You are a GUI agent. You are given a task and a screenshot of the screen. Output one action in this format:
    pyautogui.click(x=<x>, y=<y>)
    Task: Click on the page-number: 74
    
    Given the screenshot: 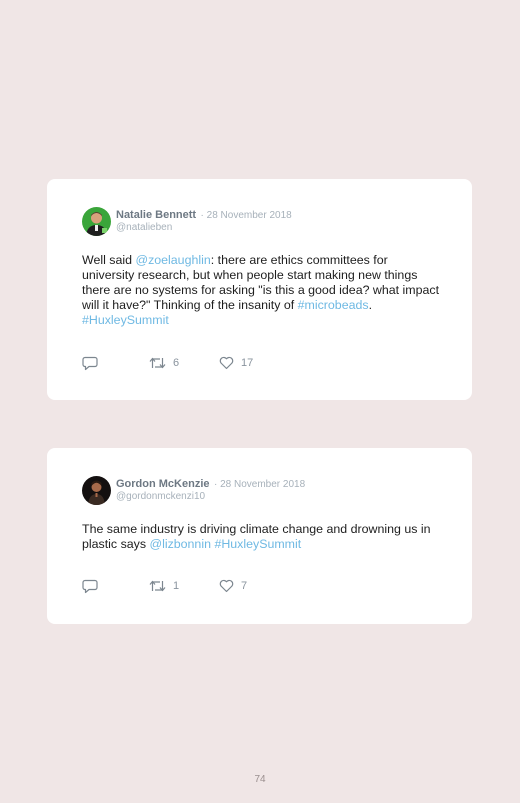 What is the action you would take?
    pyautogui.click(x=260, y=779)
    